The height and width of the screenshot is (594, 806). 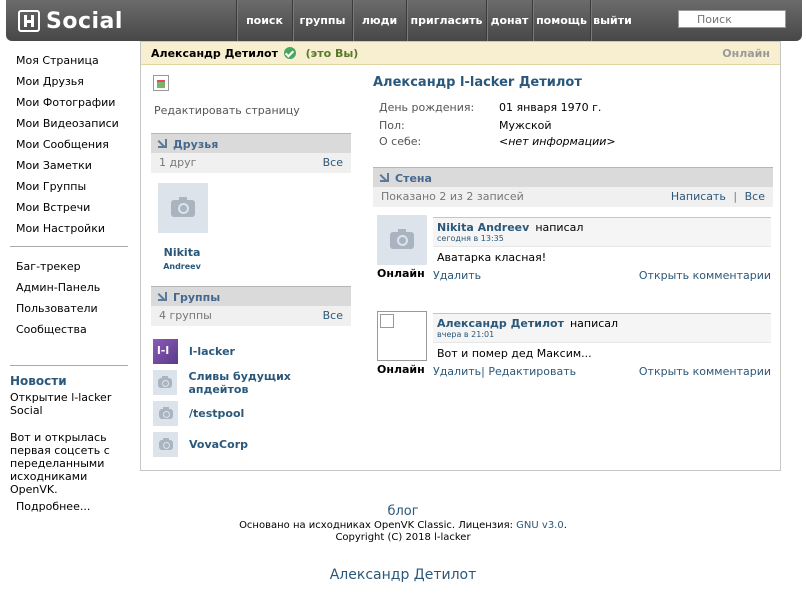 What do you see at coordinates (69, 144) in the screenshot?
I see `menu-my-messages: Мои Сообщения` at bounding box center [69, 144].